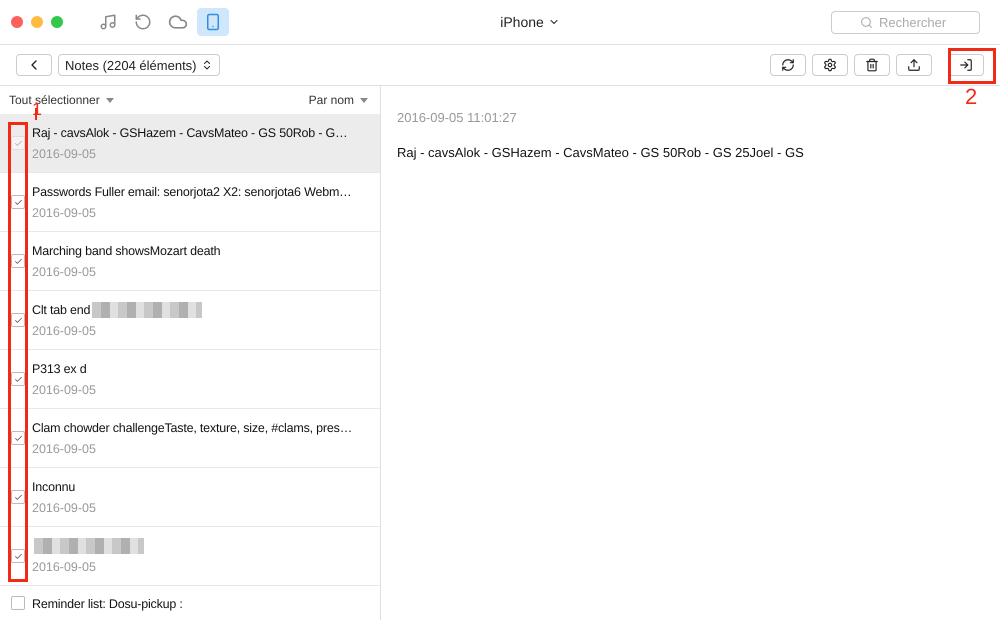 The height and width of the screenshot is (620, 1000). Describe the element at coordinates (17, 22) in the screenshot. I see `close-button` at that location.